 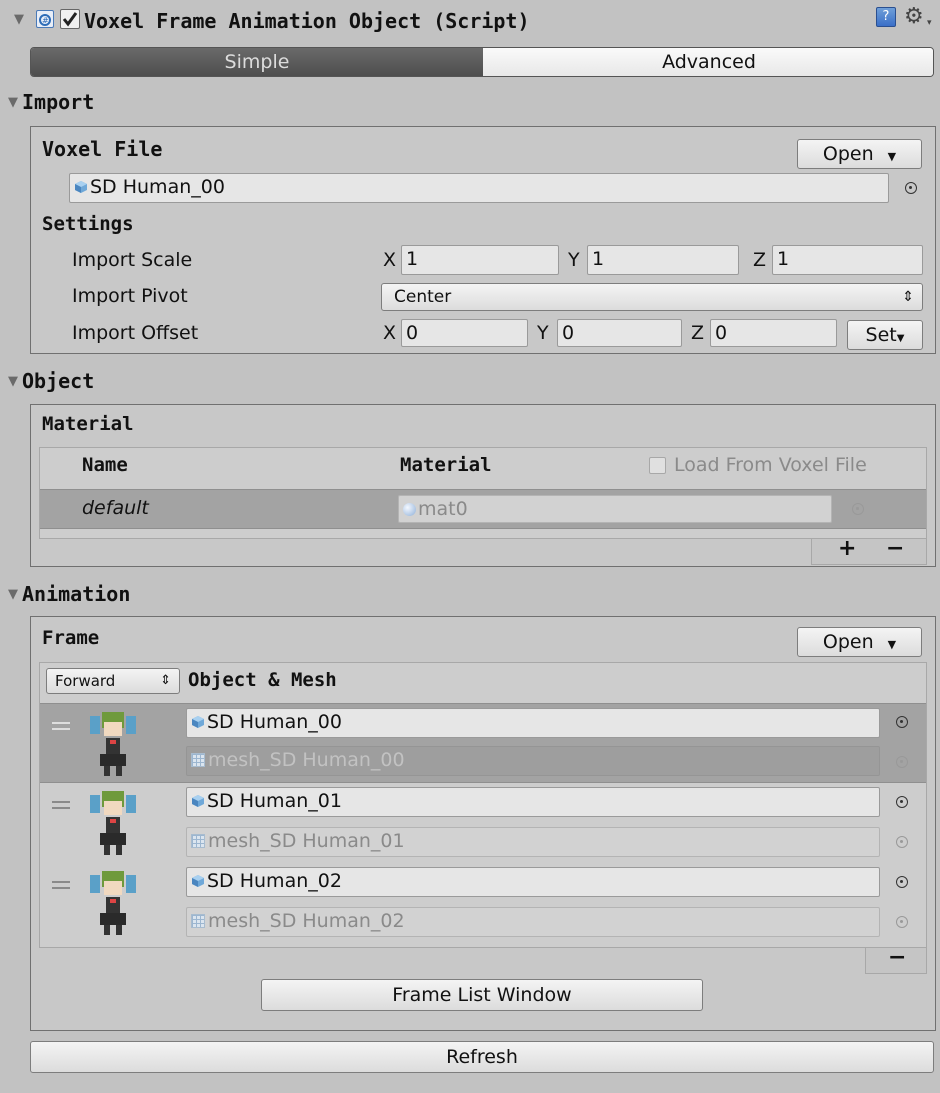 I want to click on import-offset-label: Import Offset, so click(x=135, y=333).